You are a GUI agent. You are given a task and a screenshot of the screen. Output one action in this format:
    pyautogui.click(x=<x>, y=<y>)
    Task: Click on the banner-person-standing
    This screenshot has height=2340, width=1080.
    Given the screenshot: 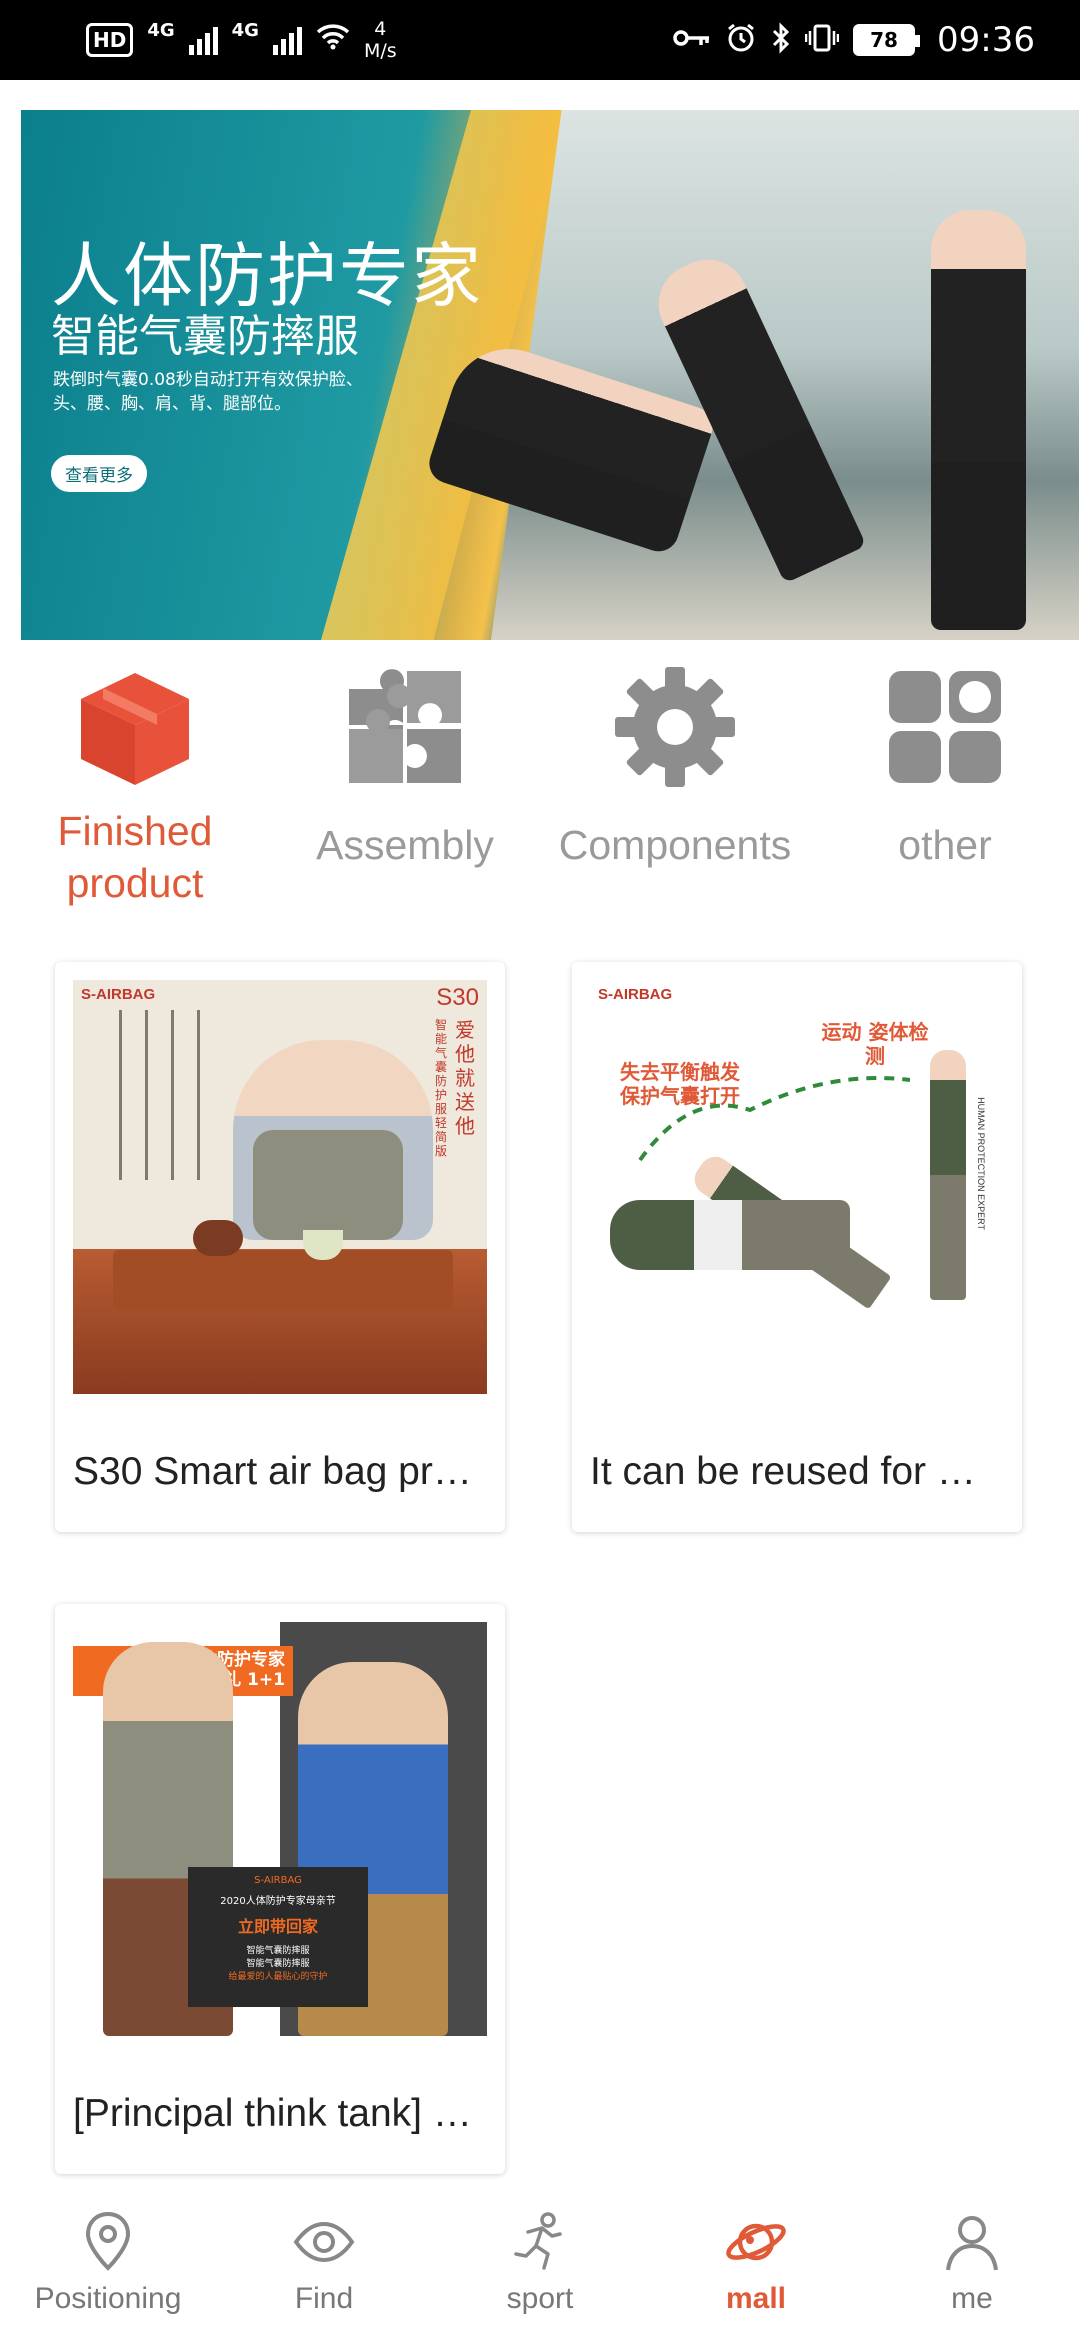 What is the action you would take?
    pyautogui.click(x=978, y=420)
    